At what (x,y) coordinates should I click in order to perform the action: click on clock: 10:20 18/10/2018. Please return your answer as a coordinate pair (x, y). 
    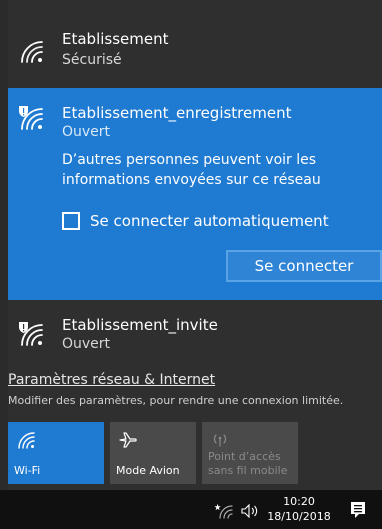
    Looking at the image, I should click on (299, 509).